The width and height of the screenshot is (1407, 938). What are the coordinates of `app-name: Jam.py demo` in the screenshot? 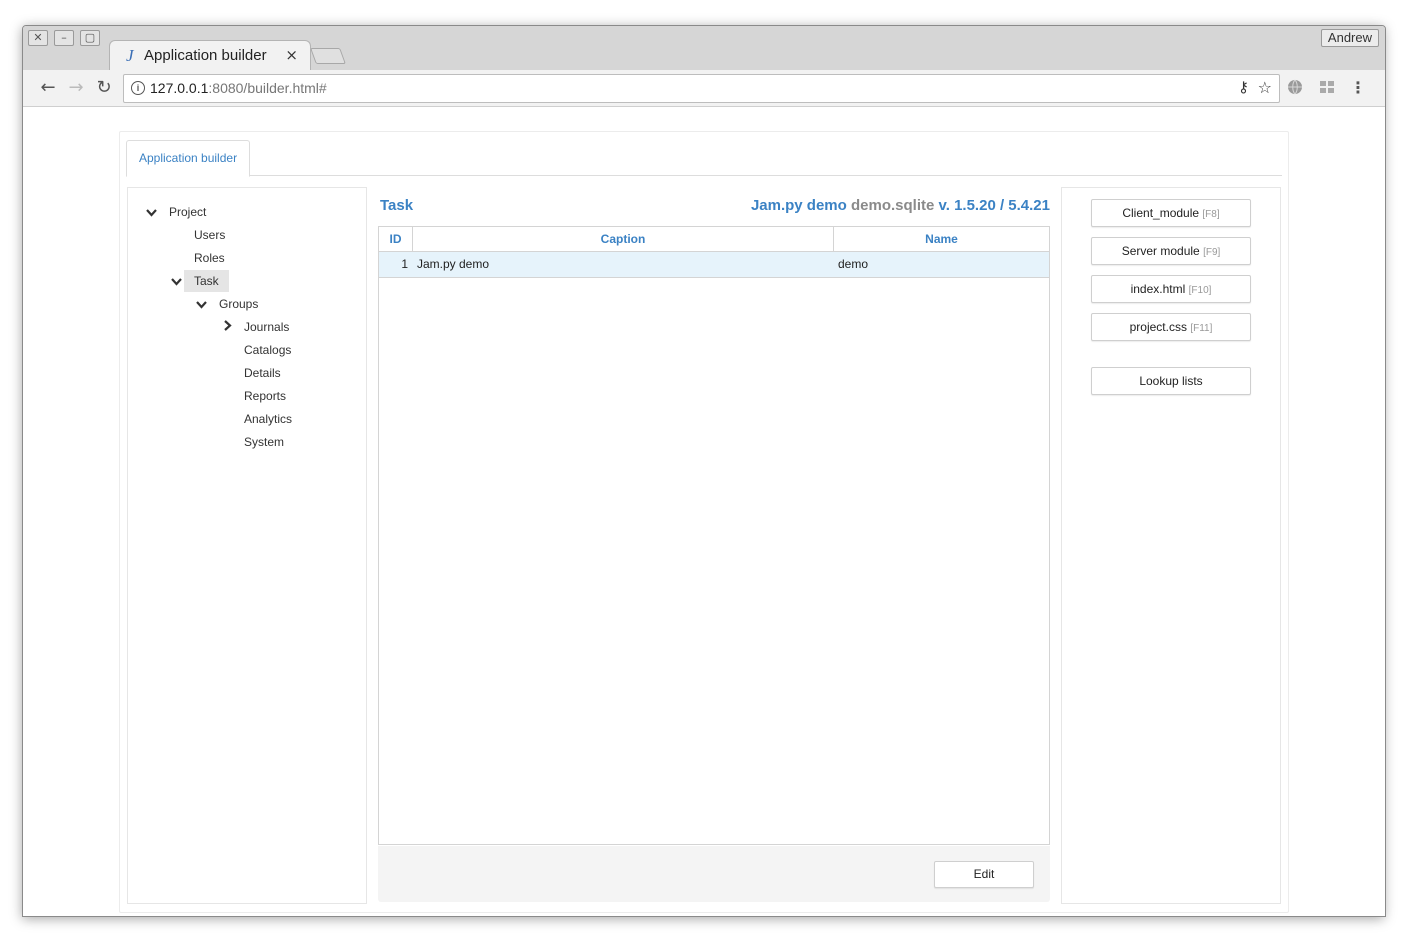 It's located at (798, 205).